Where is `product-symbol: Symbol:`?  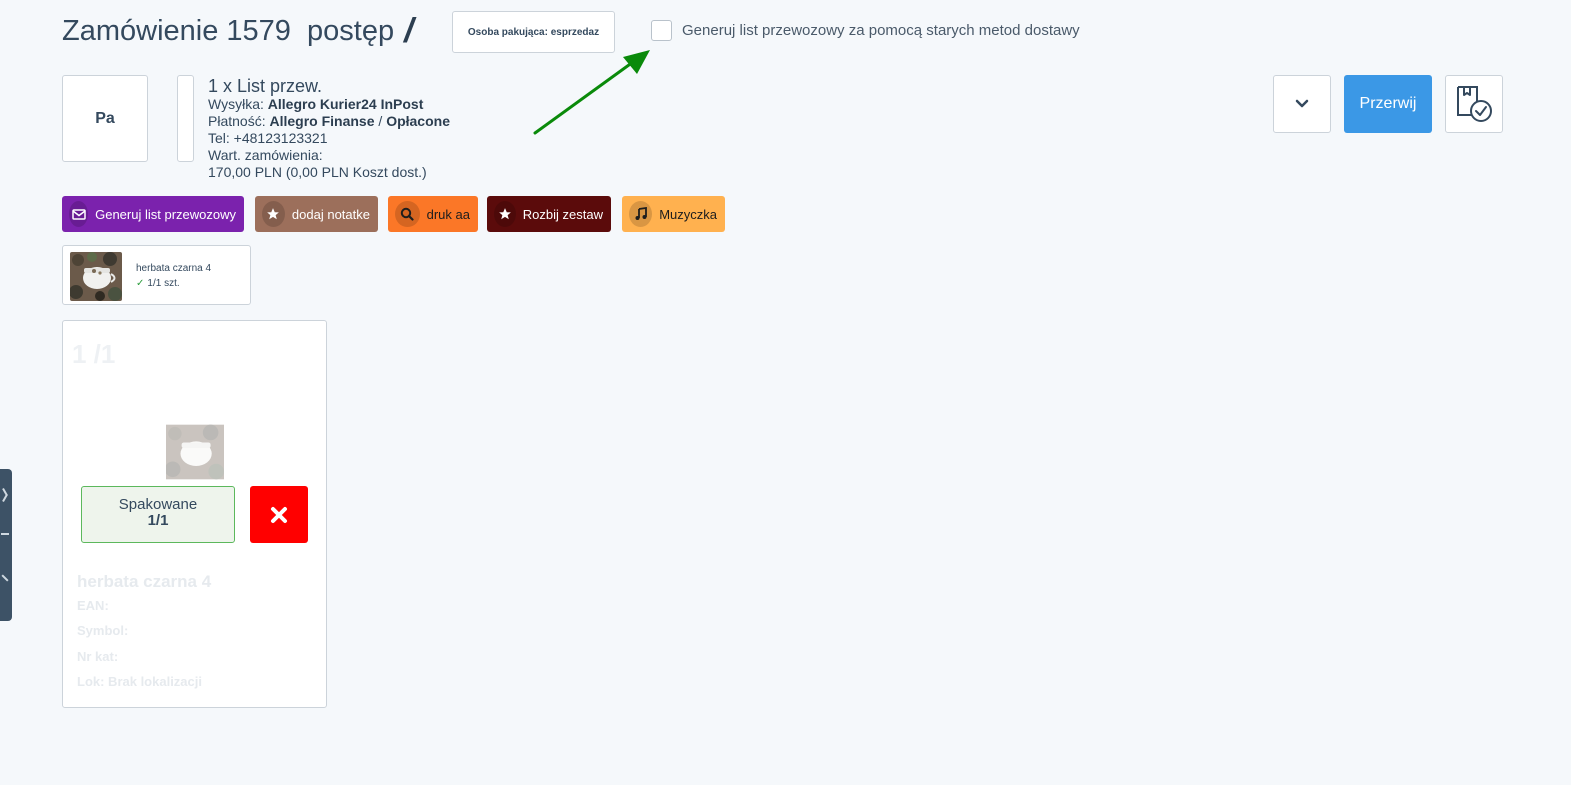 product-symbol: Symbol: is located at coordinates (103, 630).